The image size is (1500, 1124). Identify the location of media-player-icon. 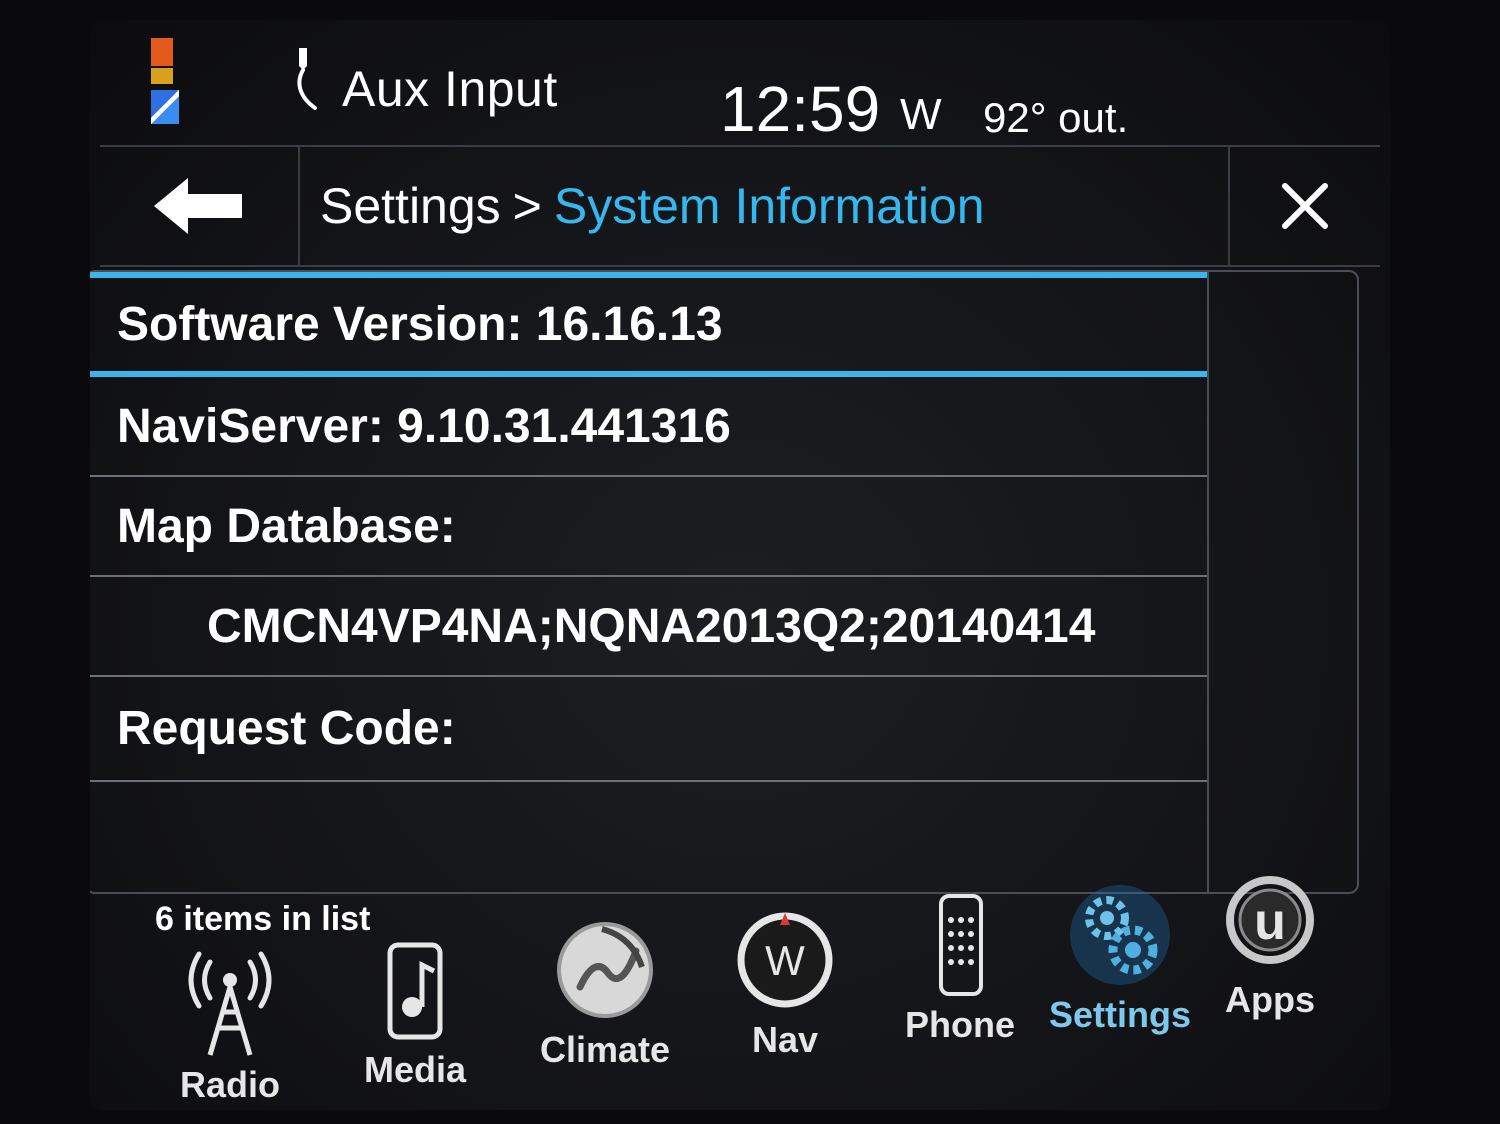
(415, 991).